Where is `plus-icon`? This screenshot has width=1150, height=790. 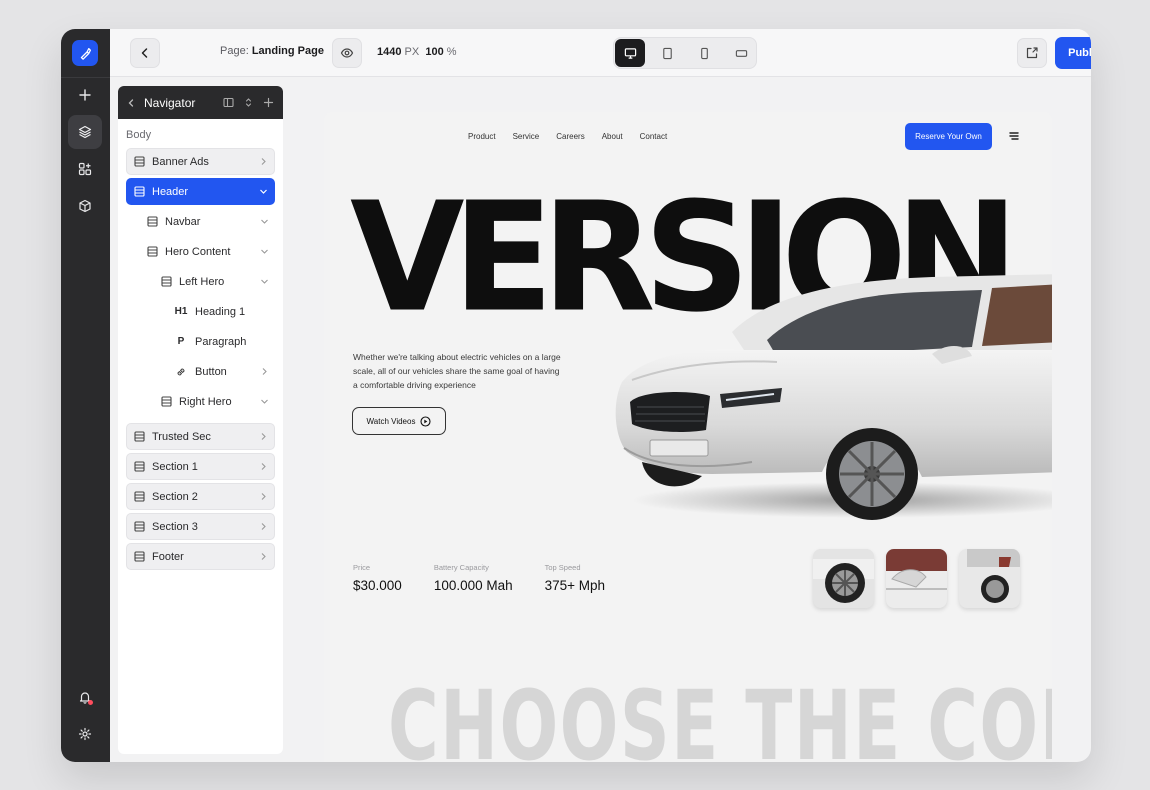 plus-icon is located at coordinates (85, 95).